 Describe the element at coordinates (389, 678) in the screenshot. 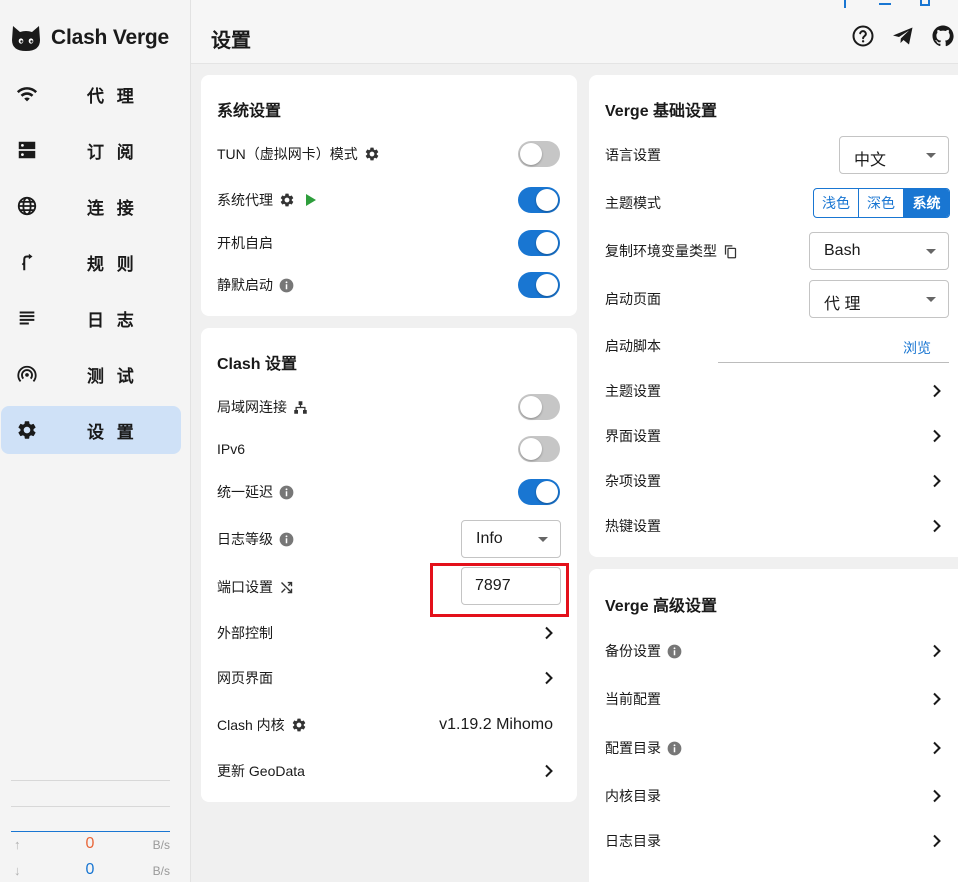

I see `web-ui-row: 网页界面` at that location.